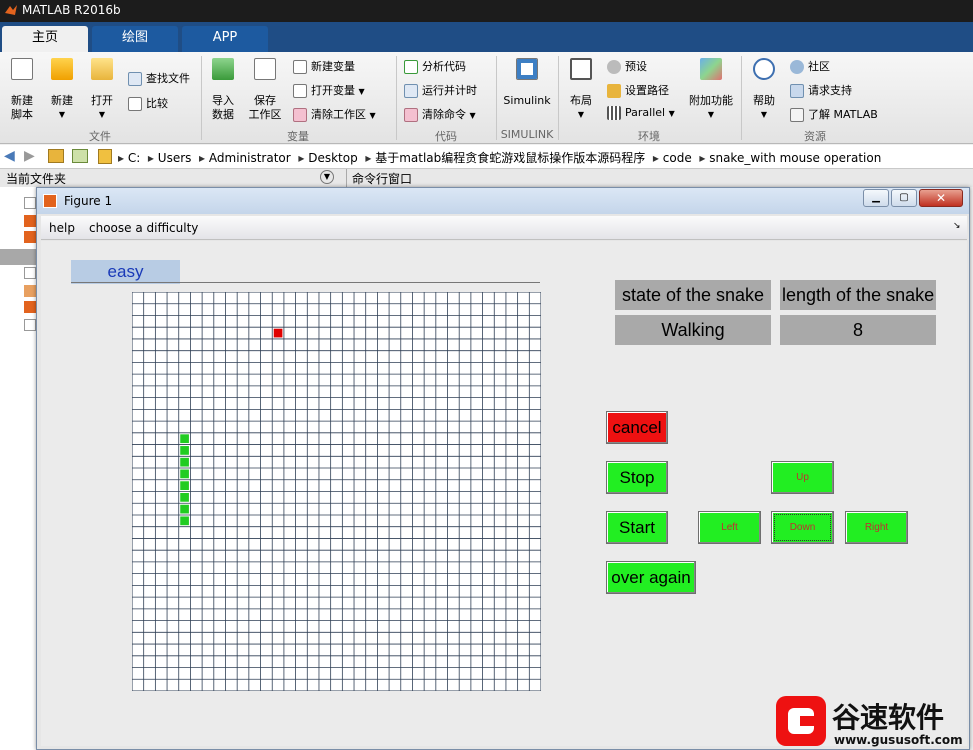 This screenshot has width=973, height=750. Describe the element at coordinates (843, 114) in the screenshot. I see `learn-matlab-label: 了解 MATLAB` at that location.